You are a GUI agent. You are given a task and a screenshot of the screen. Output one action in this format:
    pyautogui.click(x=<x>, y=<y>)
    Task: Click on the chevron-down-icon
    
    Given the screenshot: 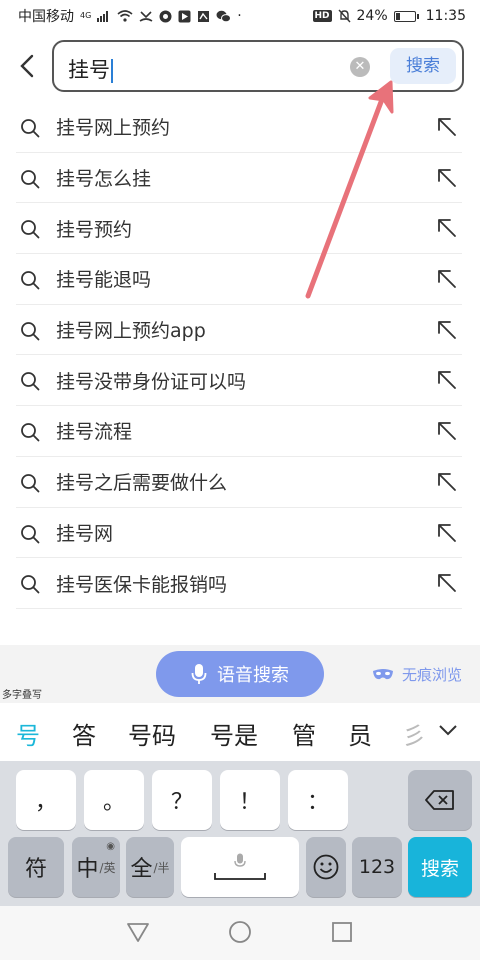 What is the action you would take?
    pyautogui.click(x=448, y=730)
    